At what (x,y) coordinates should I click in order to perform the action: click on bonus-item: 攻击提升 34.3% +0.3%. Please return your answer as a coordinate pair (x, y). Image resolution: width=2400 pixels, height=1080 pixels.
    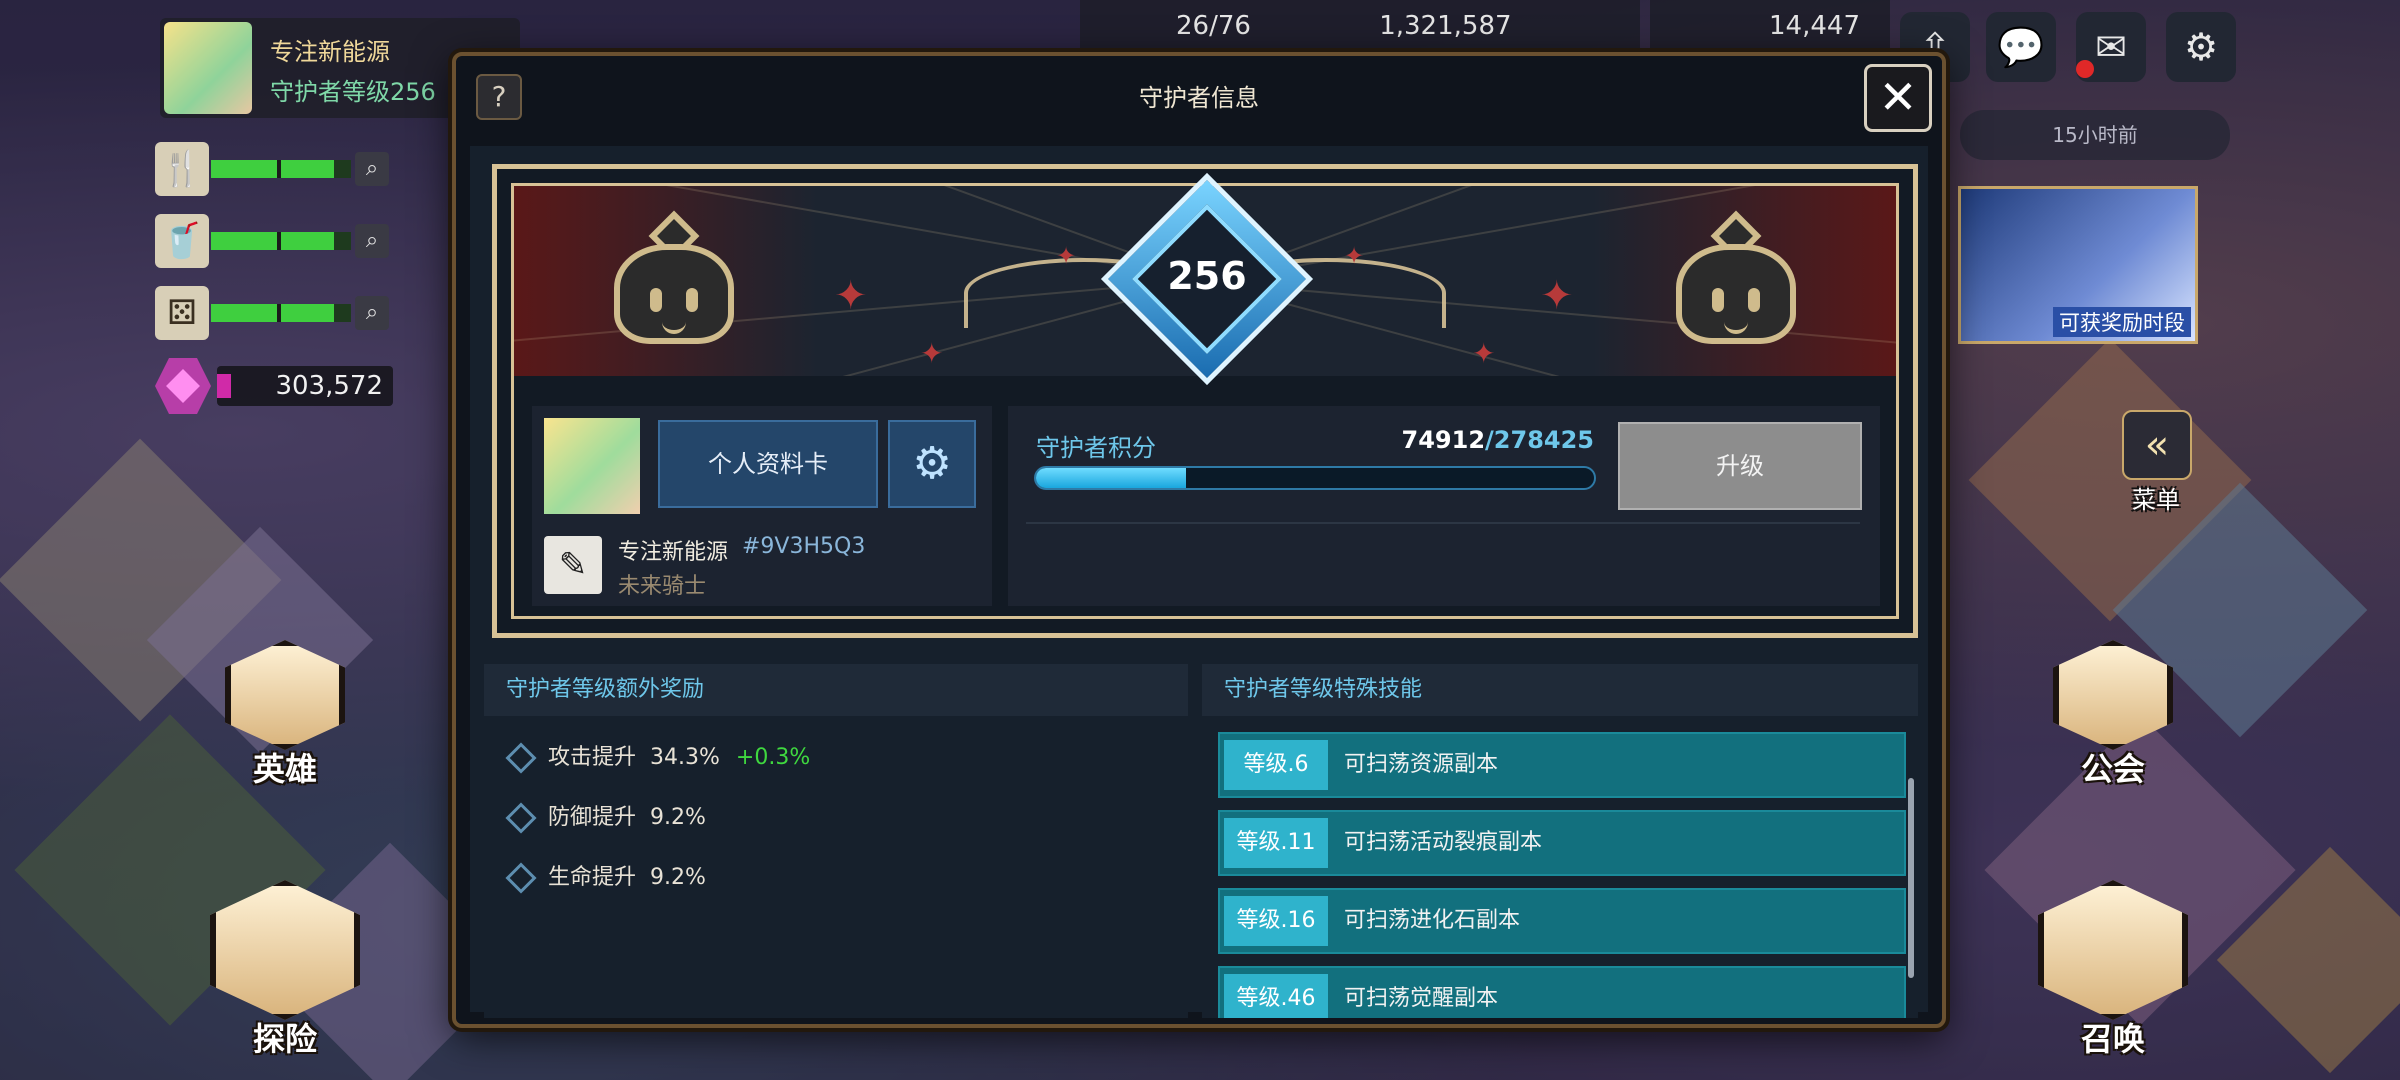
    Looking at the image, I should click on (657, 758).